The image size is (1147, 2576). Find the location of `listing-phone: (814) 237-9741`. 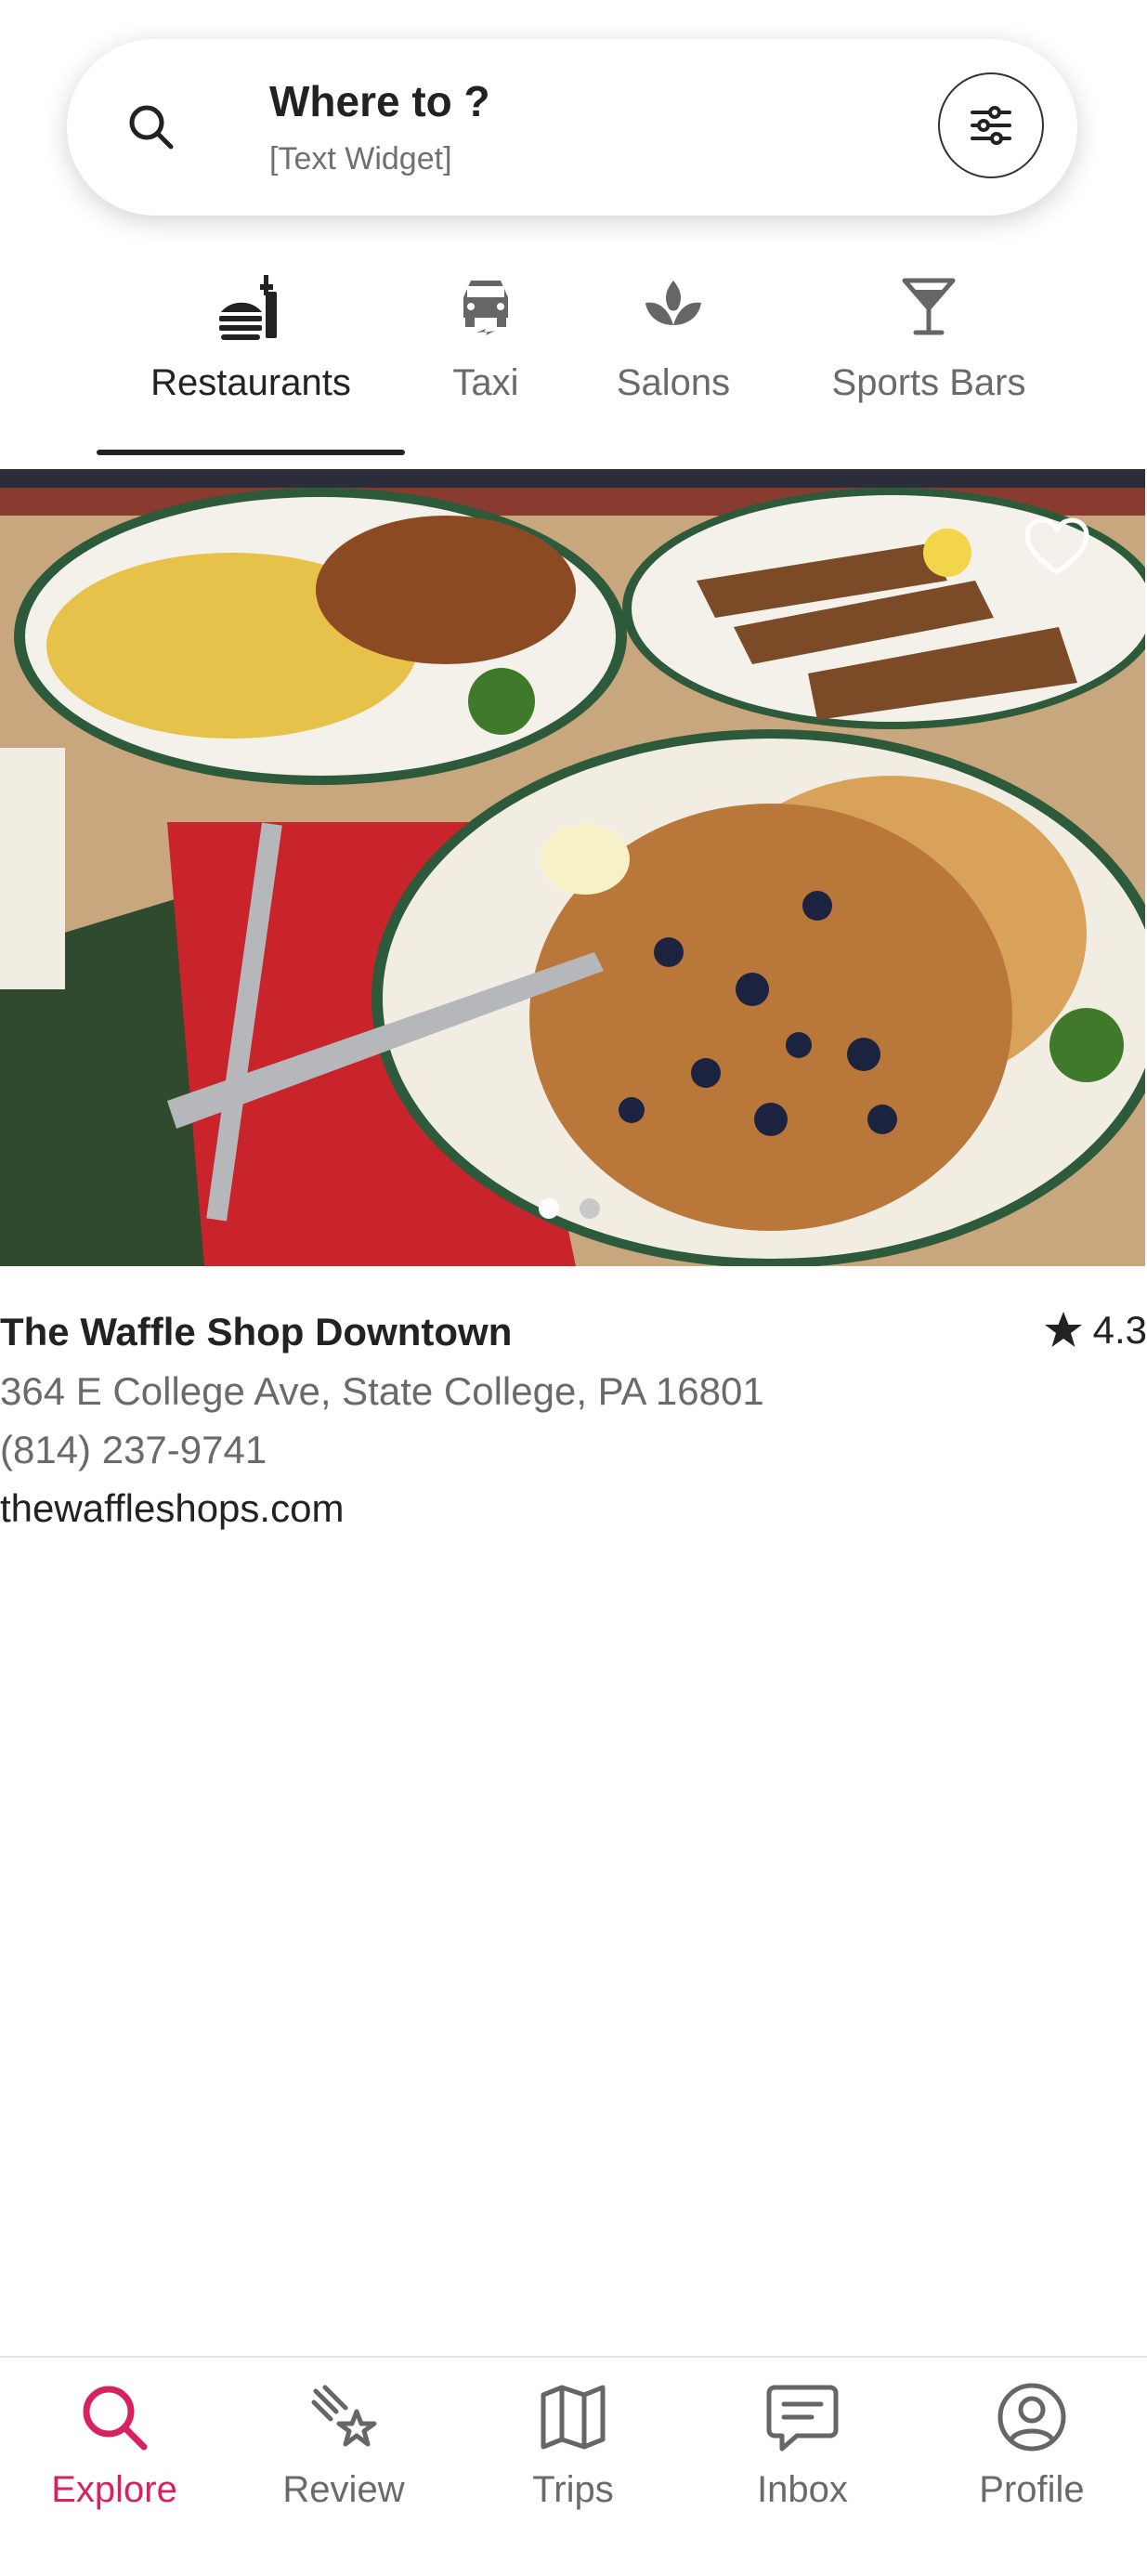

listing-phone: (814) 237-9741 is located at coordinates (133, 1450).